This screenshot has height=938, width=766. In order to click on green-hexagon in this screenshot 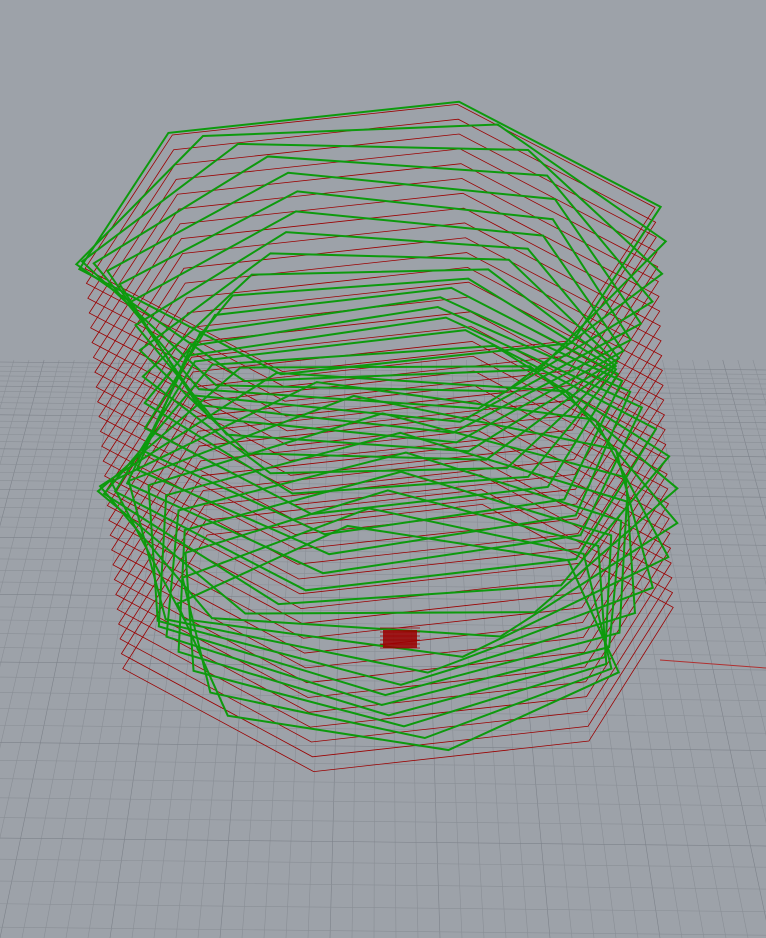, I will do `click(395, 593)`.